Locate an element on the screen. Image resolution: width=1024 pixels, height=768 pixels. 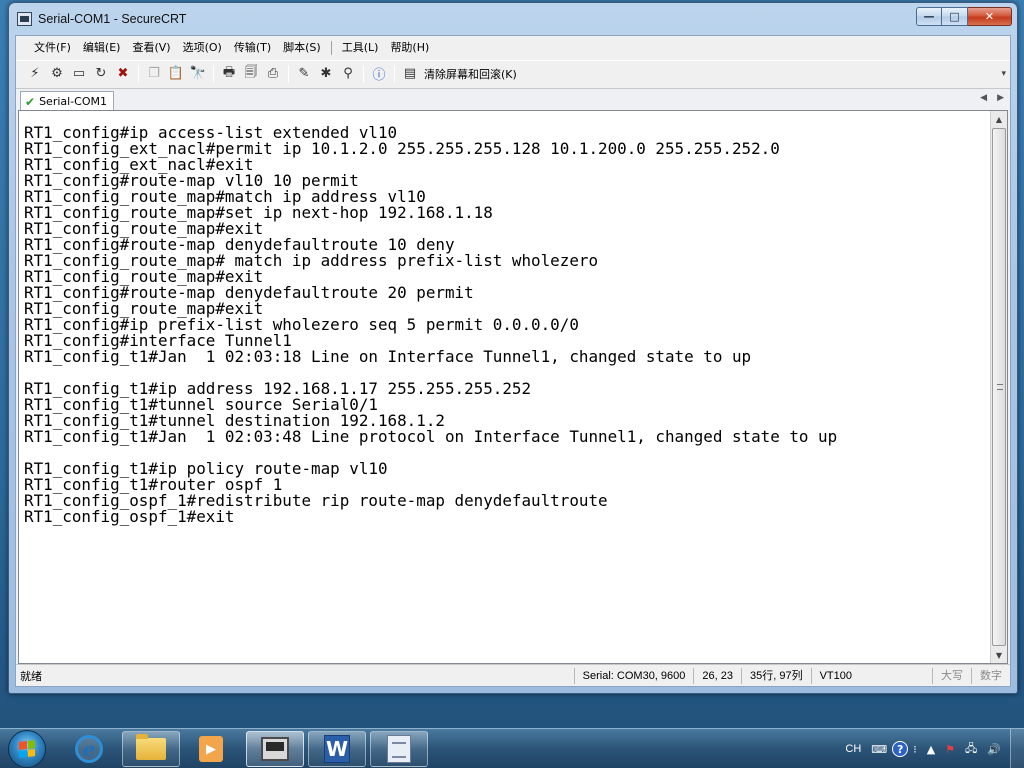
taskbar-file-explorer is located at coordinates (151, 749).